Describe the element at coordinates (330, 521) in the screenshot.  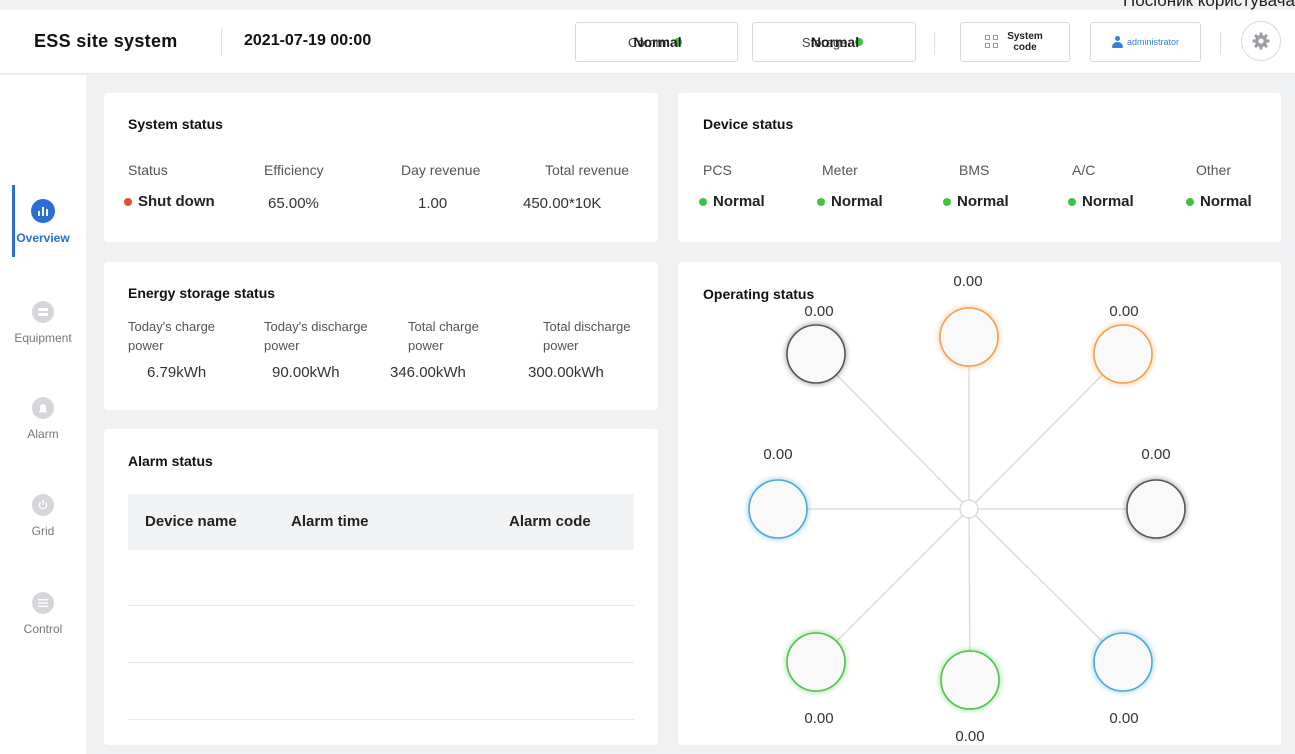
I see `column-header-alarm-time: Alarm time` at that location.